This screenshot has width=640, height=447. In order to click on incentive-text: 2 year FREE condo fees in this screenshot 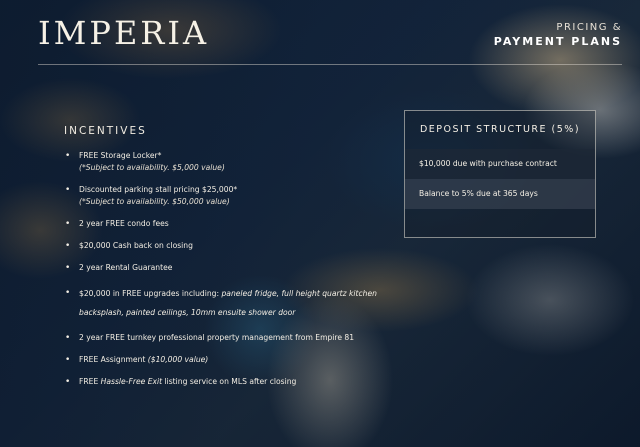, I will do `click(124, 223)`.